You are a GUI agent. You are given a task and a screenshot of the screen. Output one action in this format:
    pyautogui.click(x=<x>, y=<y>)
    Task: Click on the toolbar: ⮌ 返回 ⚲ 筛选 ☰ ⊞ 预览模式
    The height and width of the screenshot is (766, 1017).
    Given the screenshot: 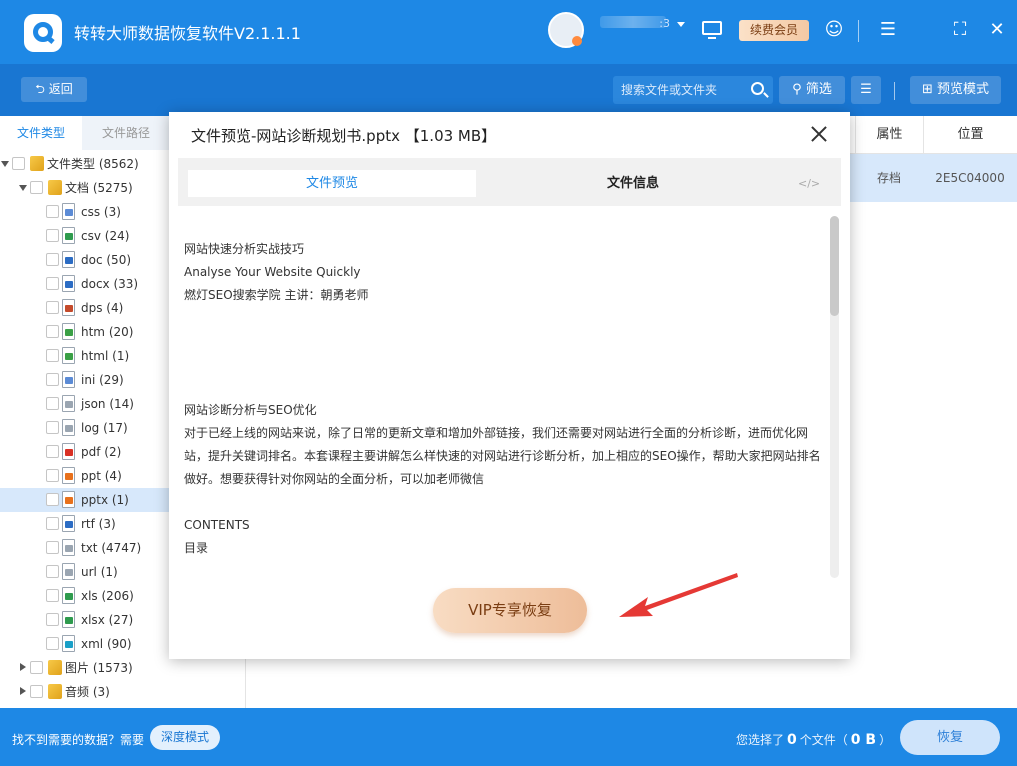 What is the action you would take?
    pyautogui.click(x=508, y=90)
    